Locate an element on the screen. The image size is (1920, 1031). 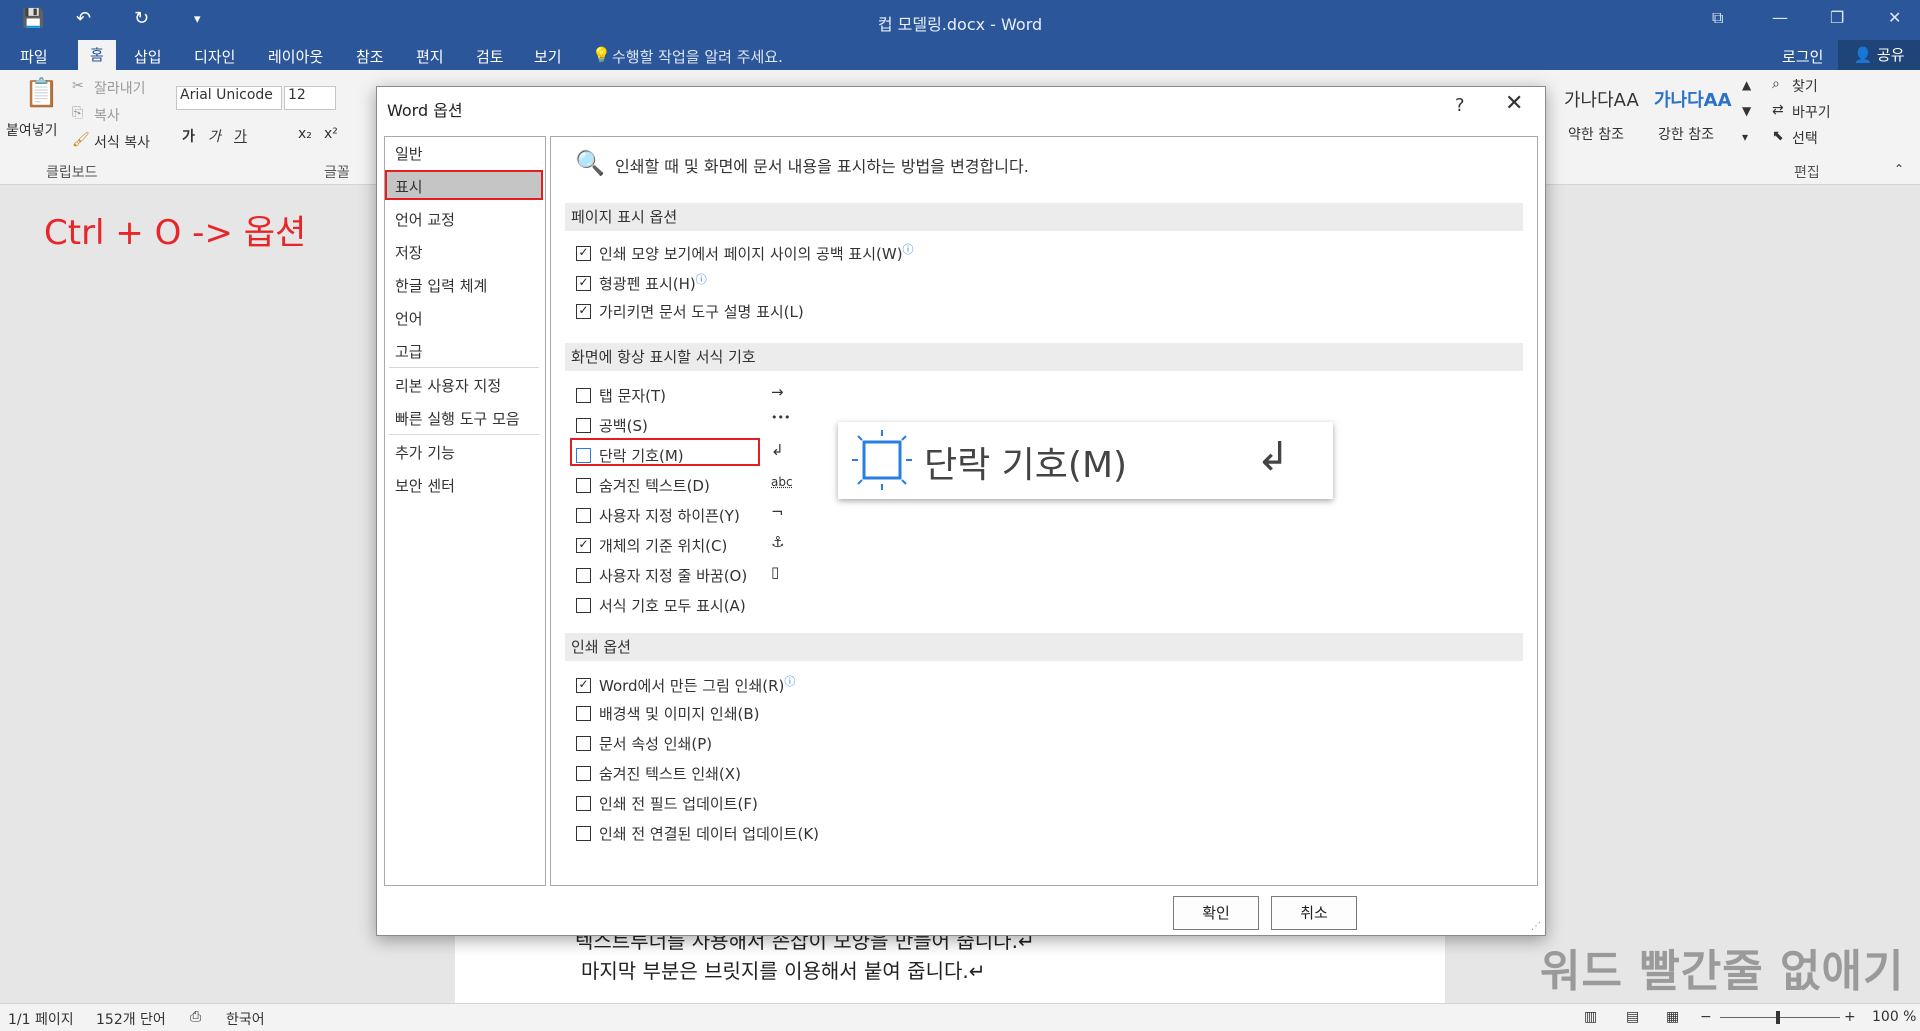
font-name-select: Arial Unicode is located at coordinates (229, 98).